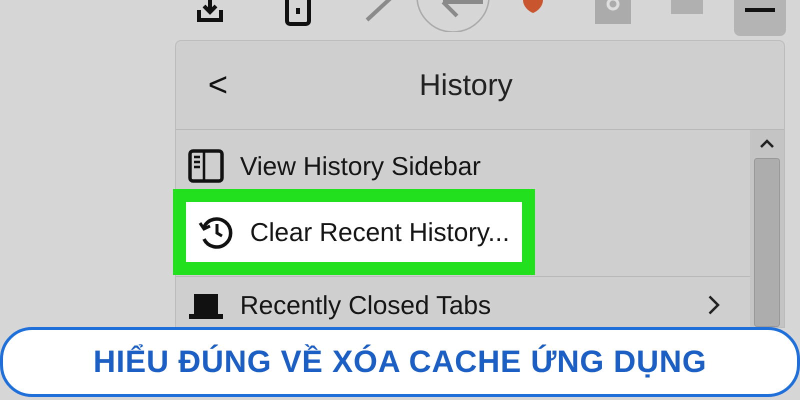 This screenshot has height=400, width=800. I want to click on scroll-up-icon, so click(767, 143).